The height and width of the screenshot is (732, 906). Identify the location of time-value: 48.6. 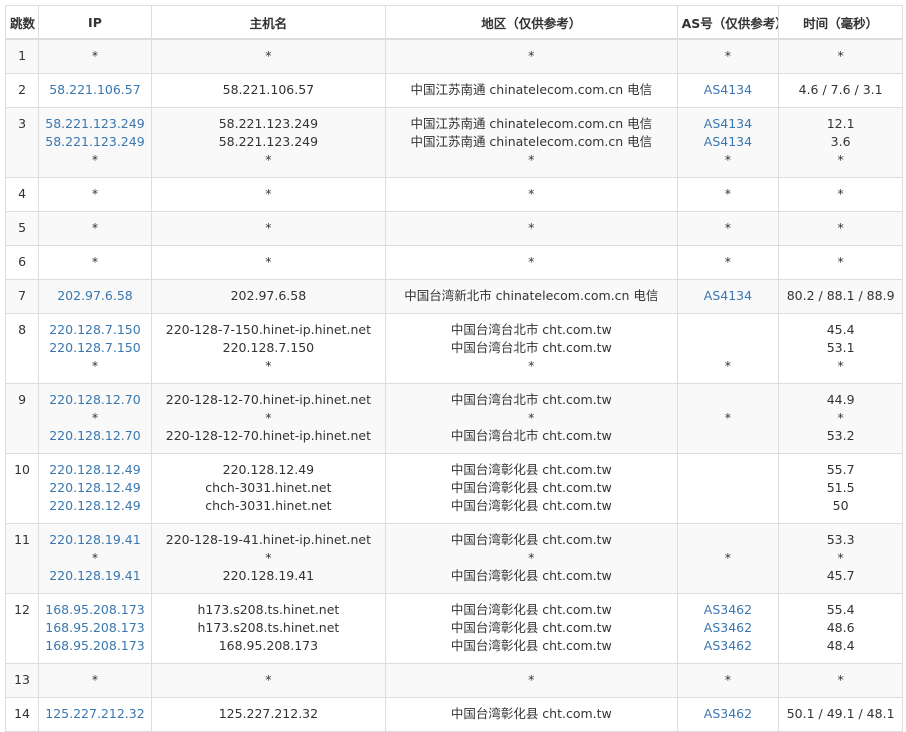
(840, 627).